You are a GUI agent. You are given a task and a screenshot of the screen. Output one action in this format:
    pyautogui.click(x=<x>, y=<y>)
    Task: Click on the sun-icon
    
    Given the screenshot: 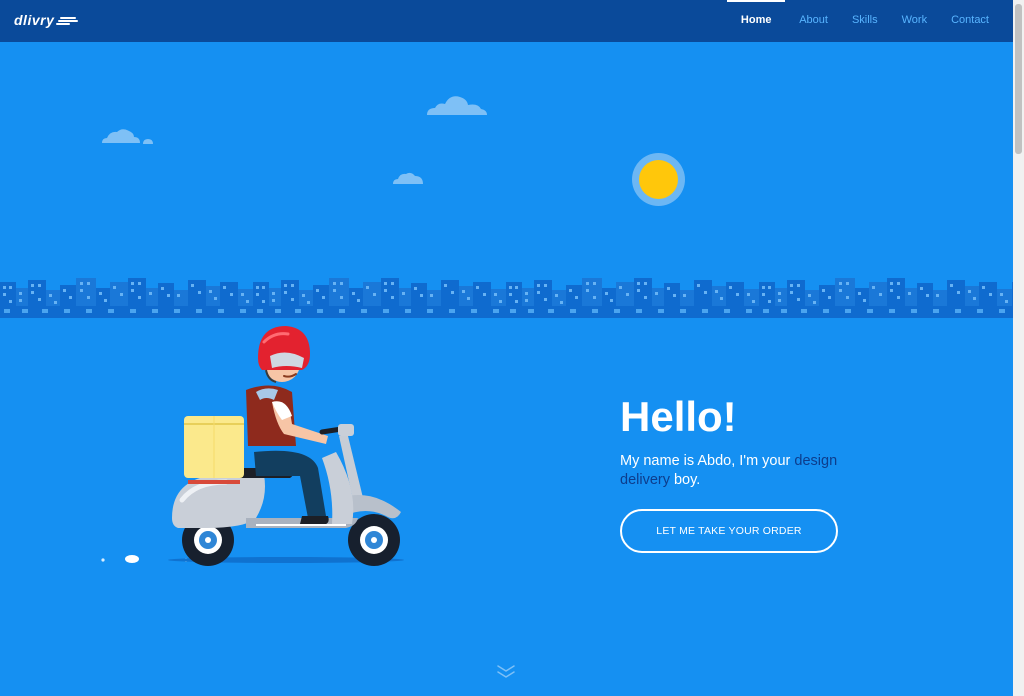 What is the action you would take?
    pyautogui.click(x=658, y=179)
    